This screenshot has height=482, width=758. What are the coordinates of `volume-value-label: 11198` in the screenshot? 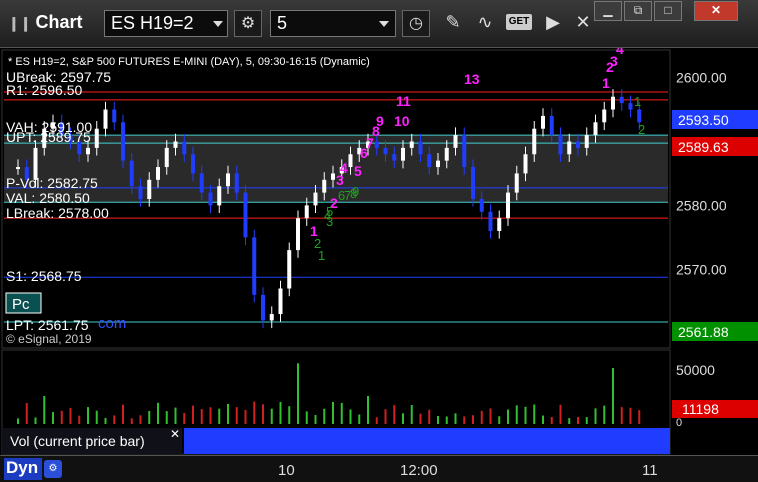 It's located at (700, 409).